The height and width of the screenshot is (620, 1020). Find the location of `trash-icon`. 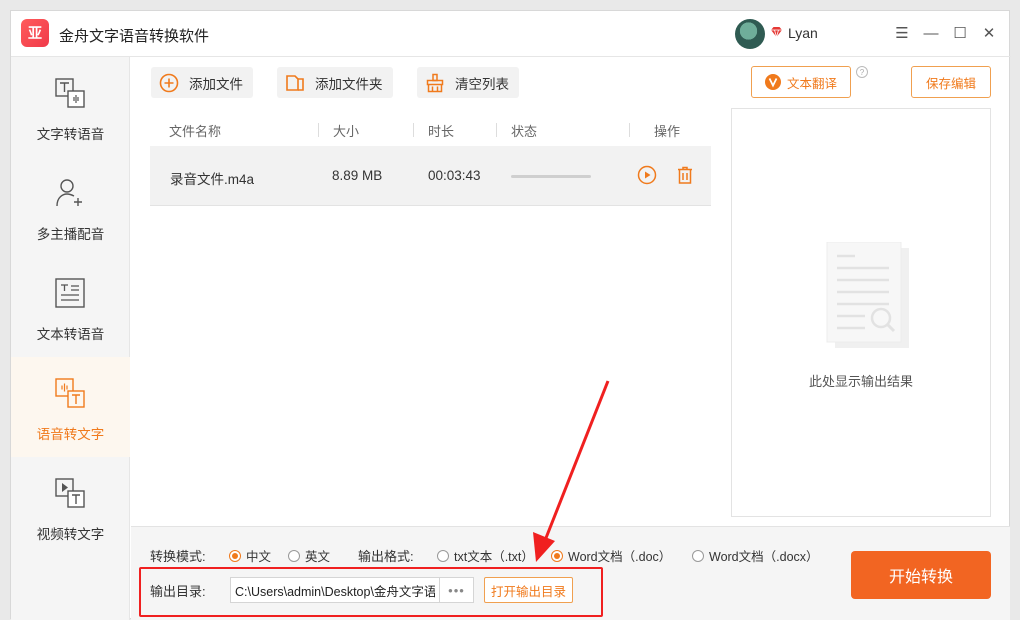

trash-icon is located at coordinates (685, 175).